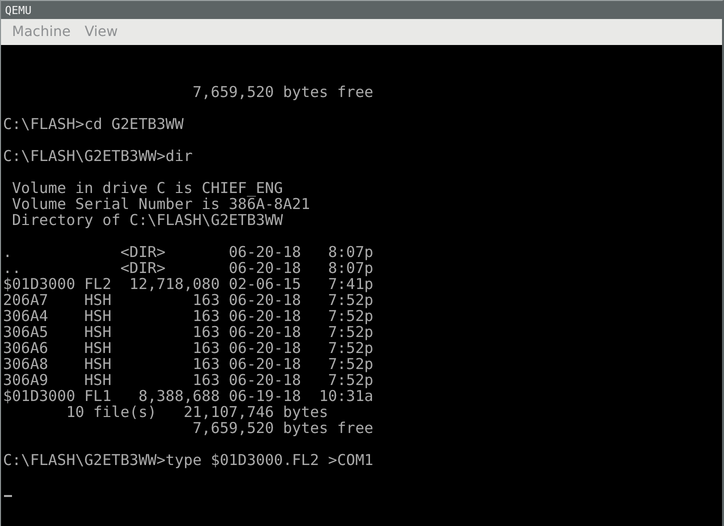 This screenshot has height=526, width=724. I want to click on console-line: .. <DIR> 06-20-18 8:07p, so click(188, 268).